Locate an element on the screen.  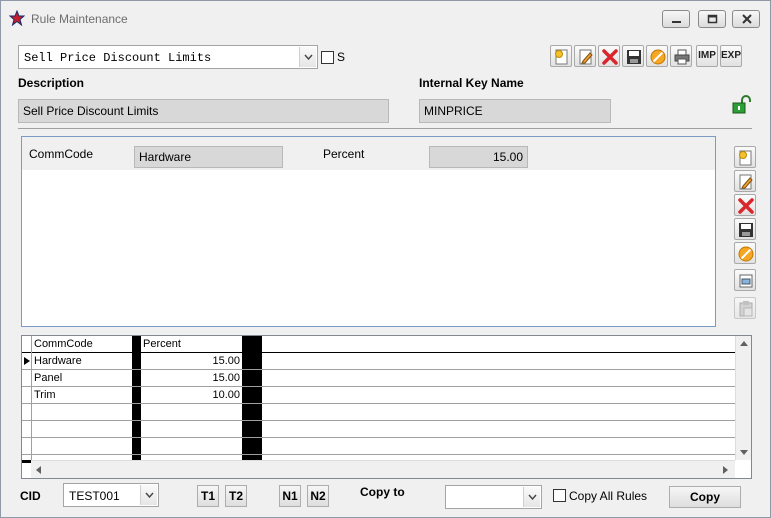
close-icon is located at coordinates (747, 19).